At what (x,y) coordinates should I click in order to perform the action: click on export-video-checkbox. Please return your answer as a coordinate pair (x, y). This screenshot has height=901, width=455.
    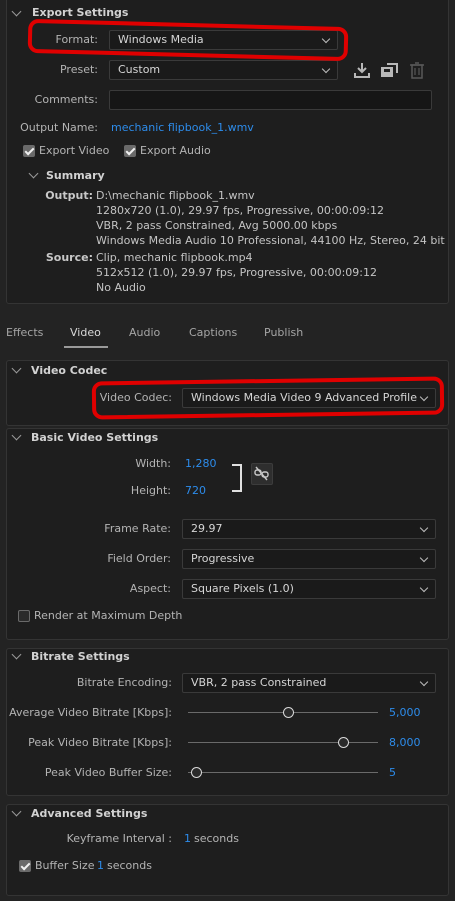
    Looking at the image, I should click on (29, 151).